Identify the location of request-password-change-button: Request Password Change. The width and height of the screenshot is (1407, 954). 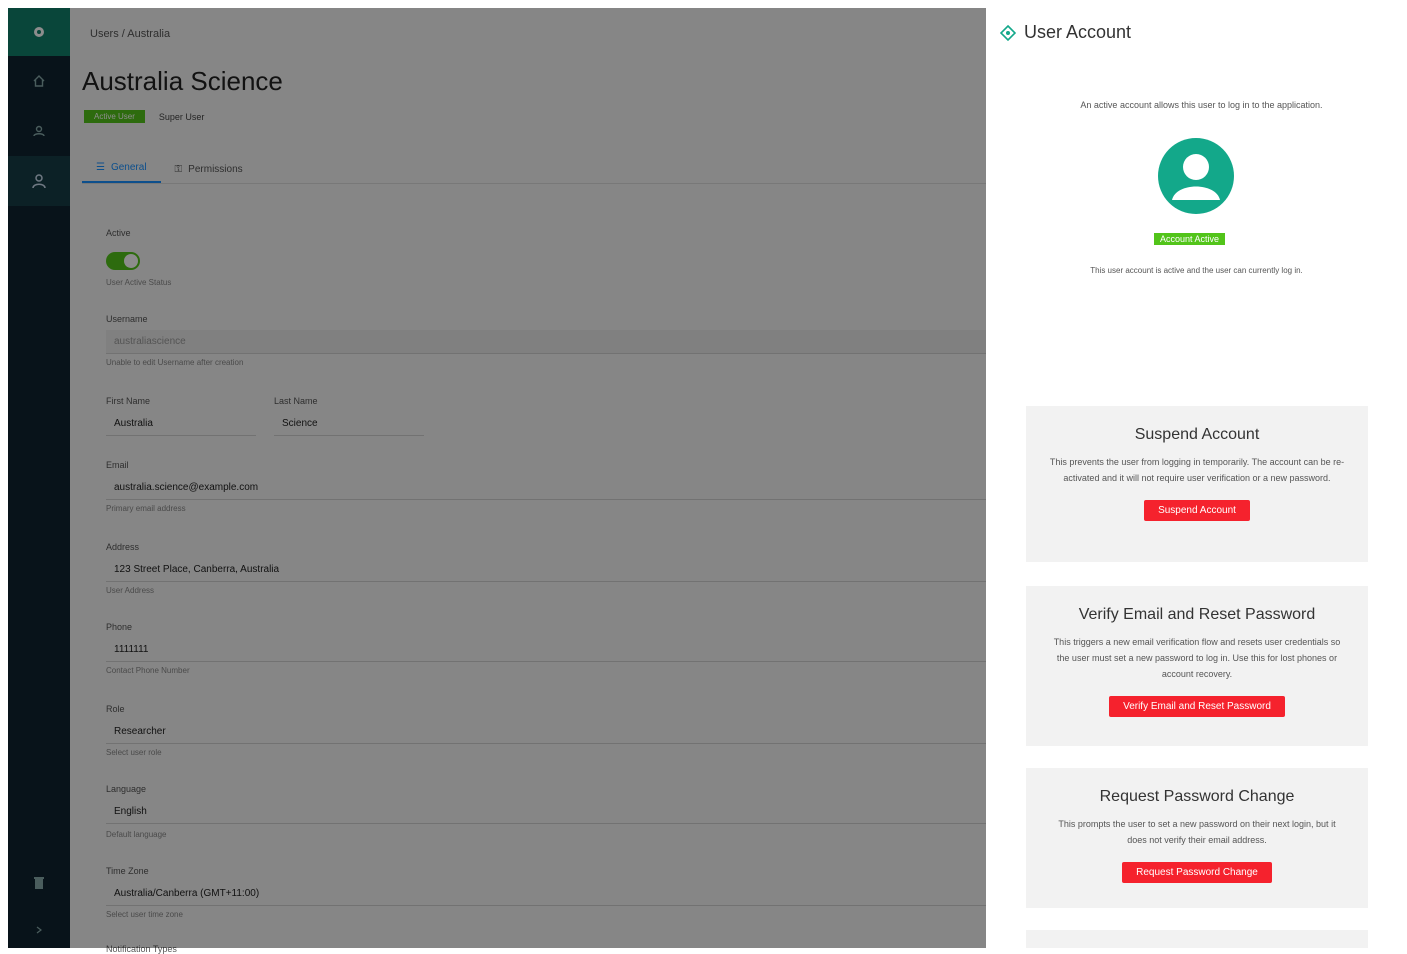
(1197, 872).